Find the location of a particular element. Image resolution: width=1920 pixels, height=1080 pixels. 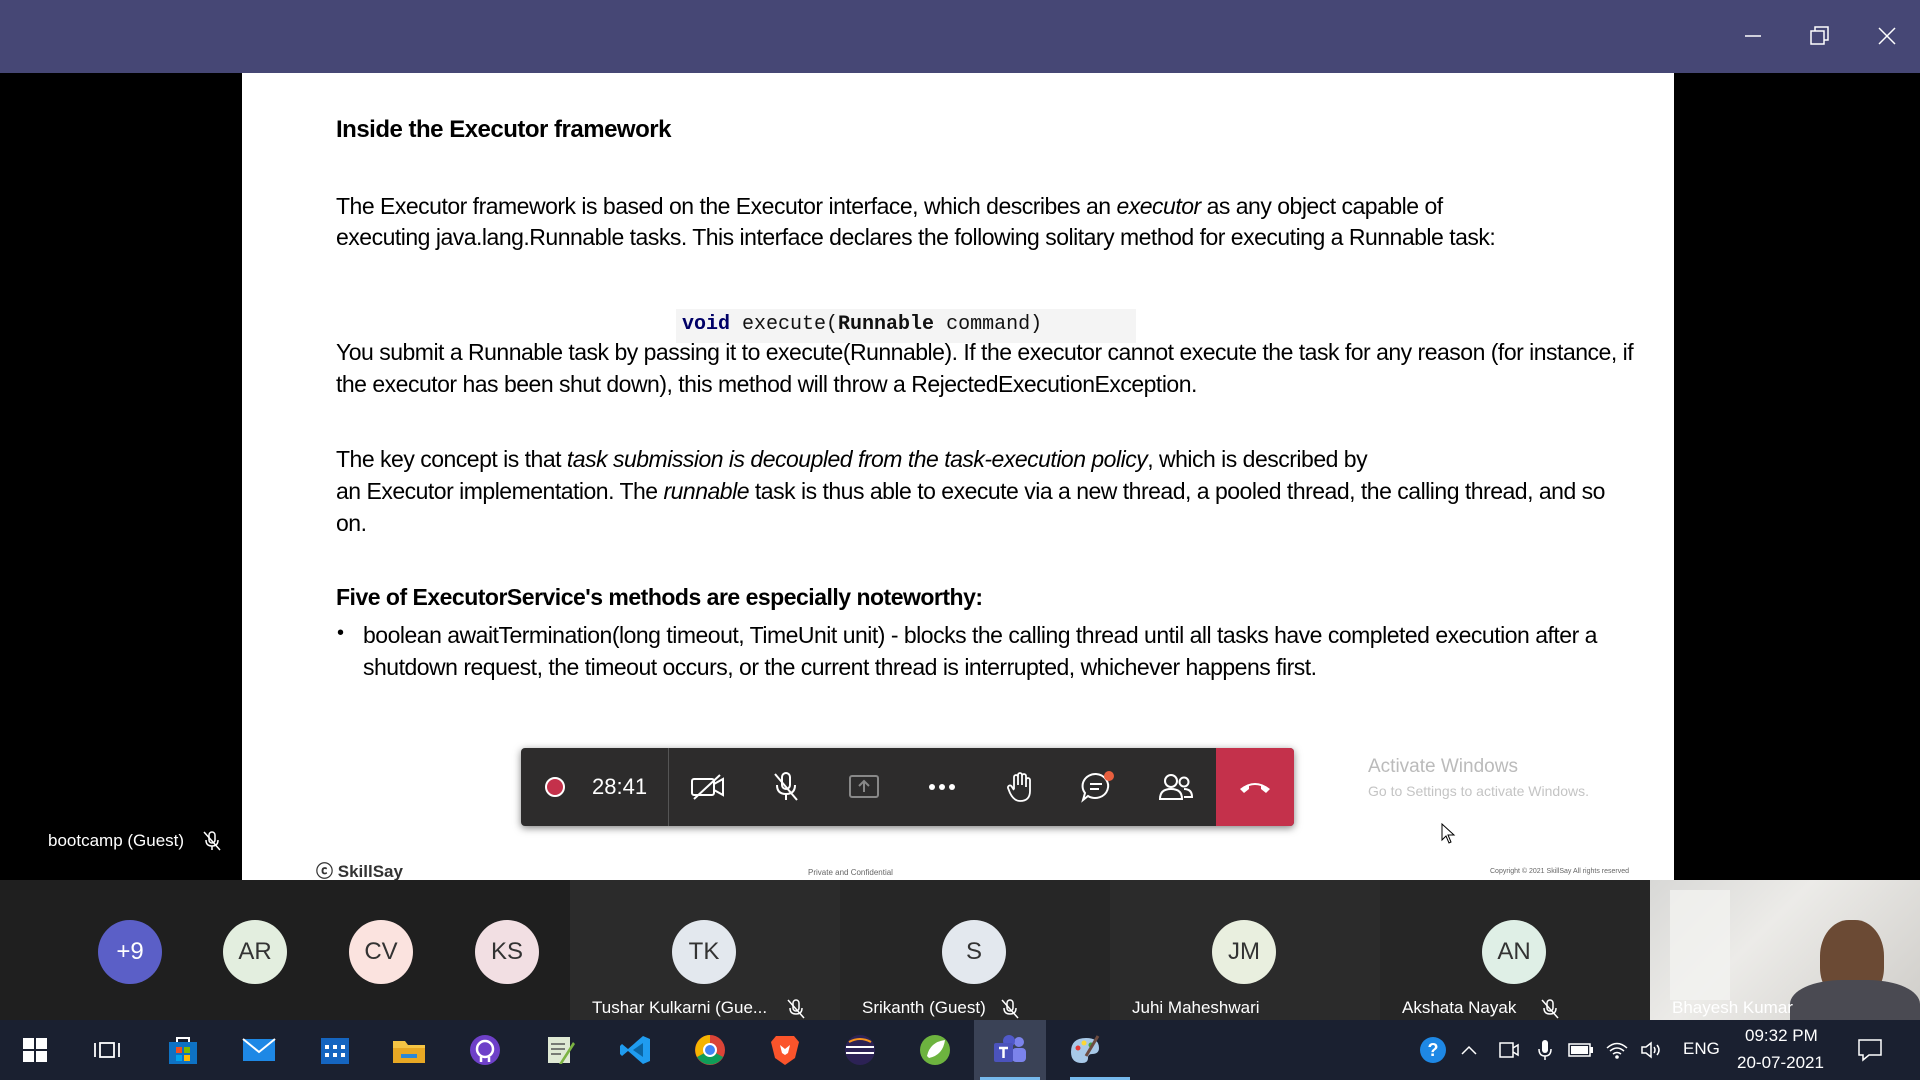

hang-up-icon is located at coordinates (1255, 788).